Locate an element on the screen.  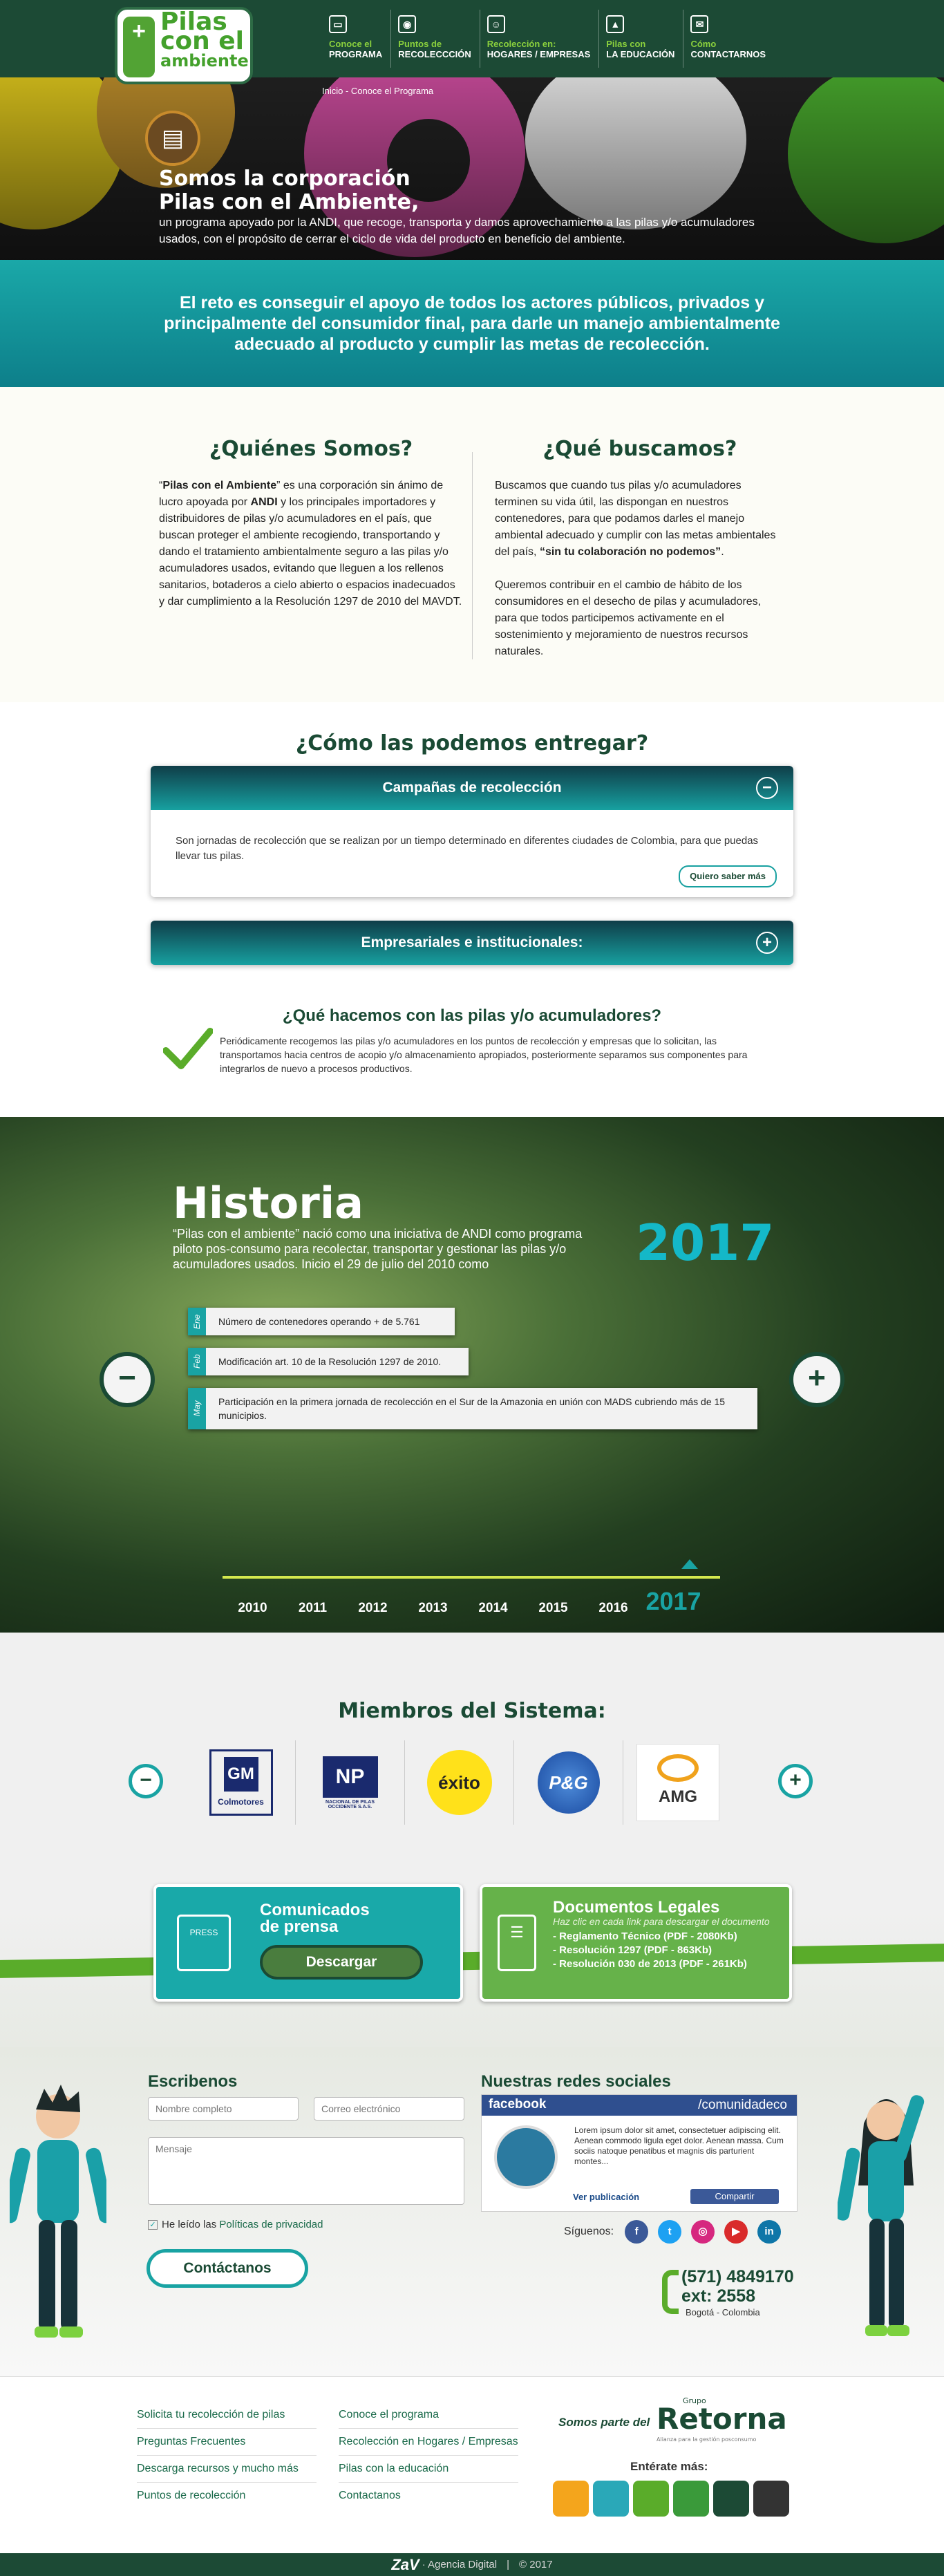
nav-label-top: Recolección en: is located at coordinates (521, 44).